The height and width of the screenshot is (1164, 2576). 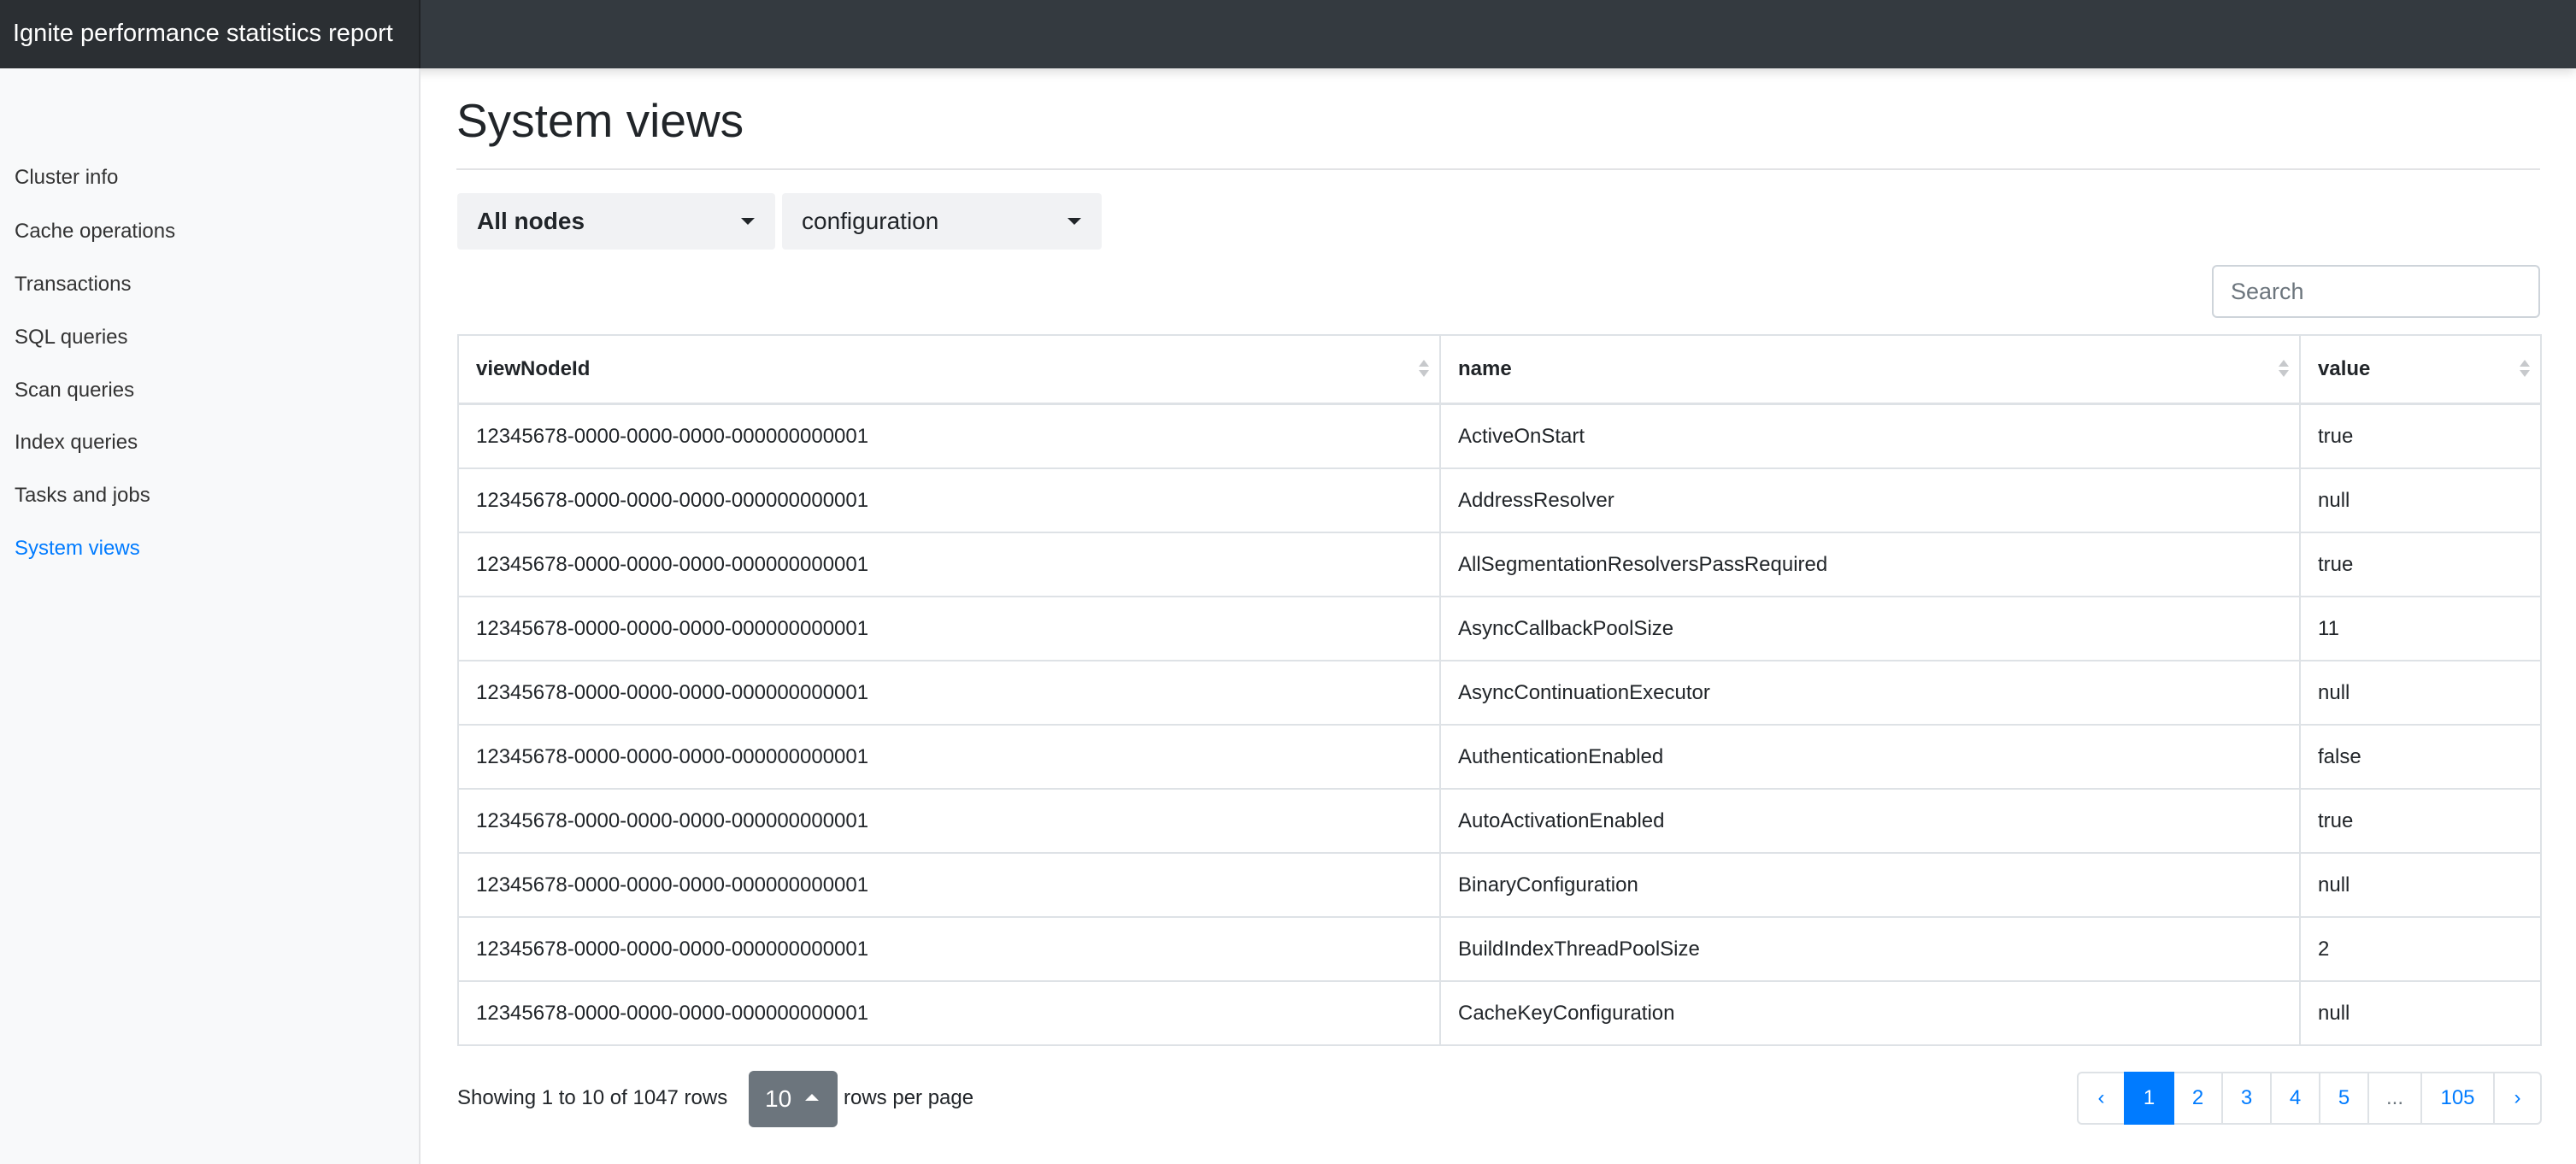 I want to click on cell-name: AsyncCallbackPoolSize, so click(x=1870, y=628).